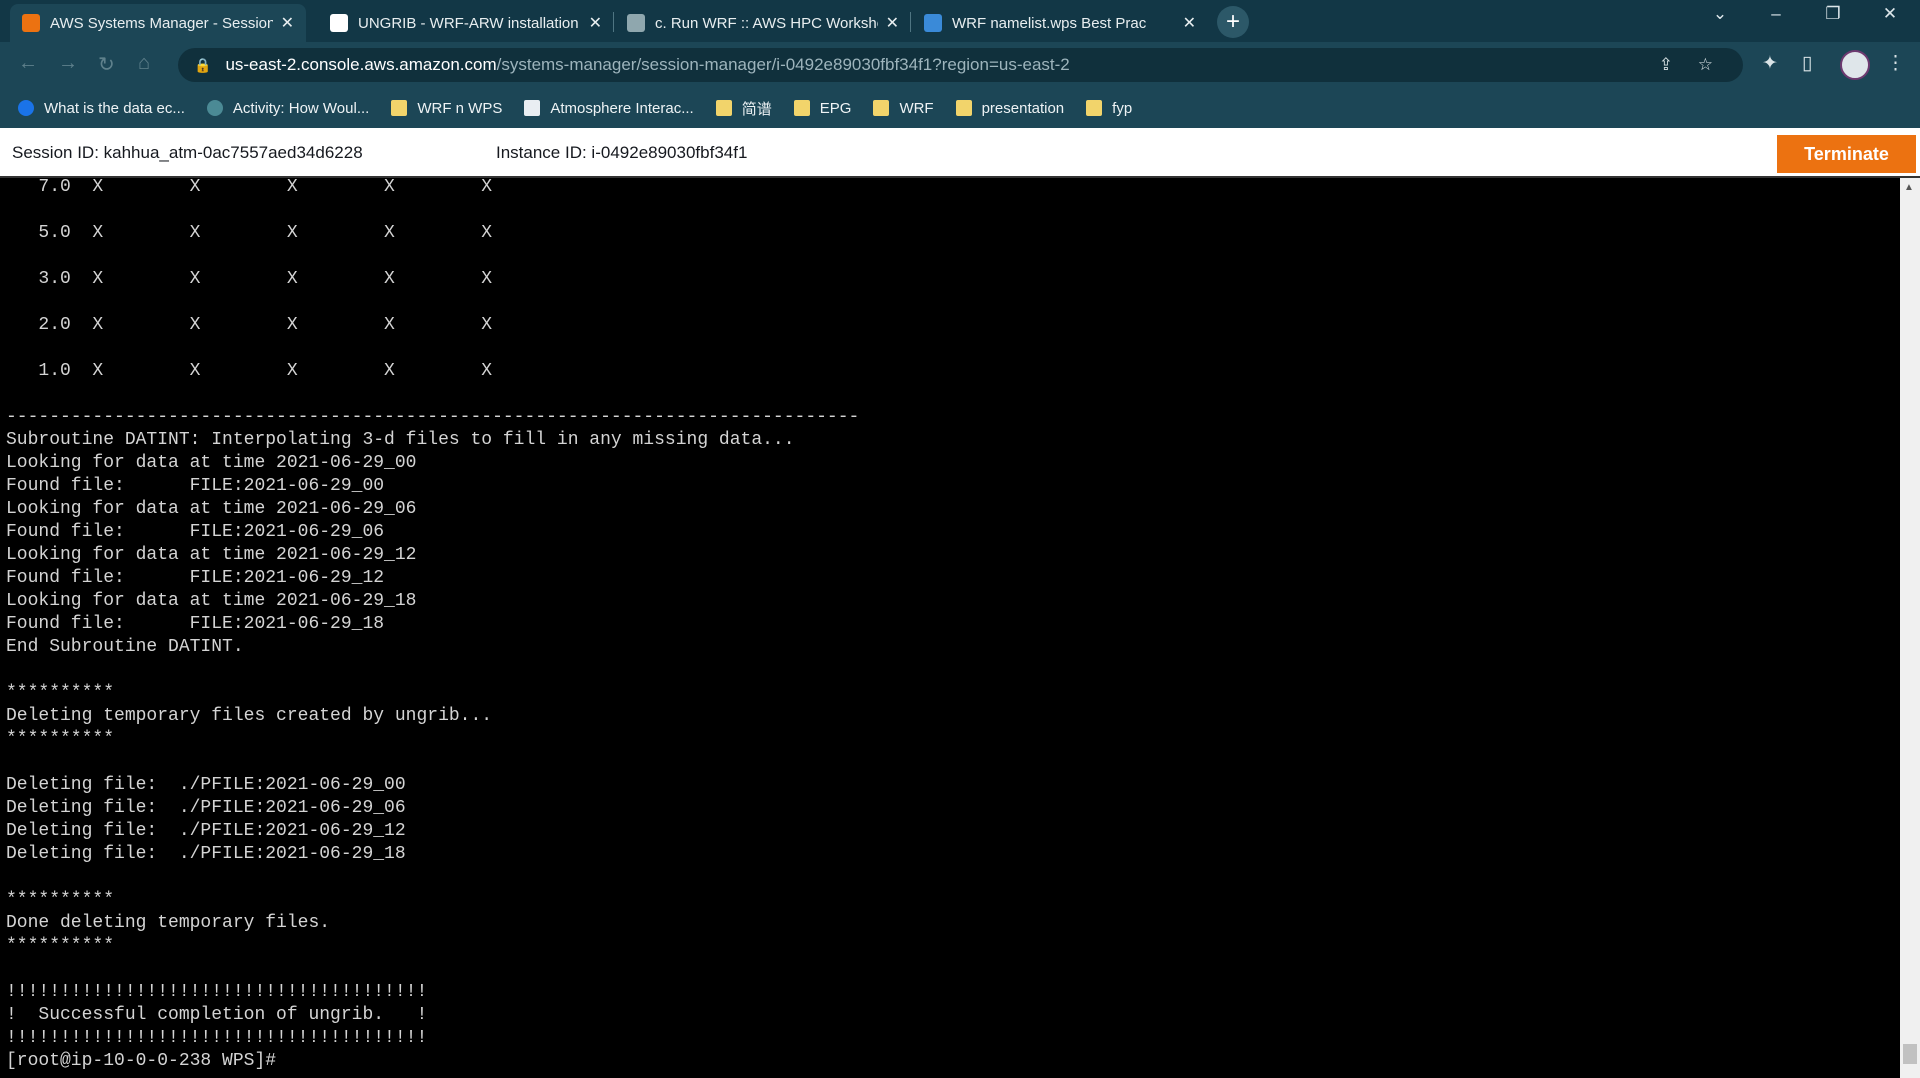 This screenshot has width=1920, height=1078. I want to click on new-tab-button: +, so click(1233, 22).